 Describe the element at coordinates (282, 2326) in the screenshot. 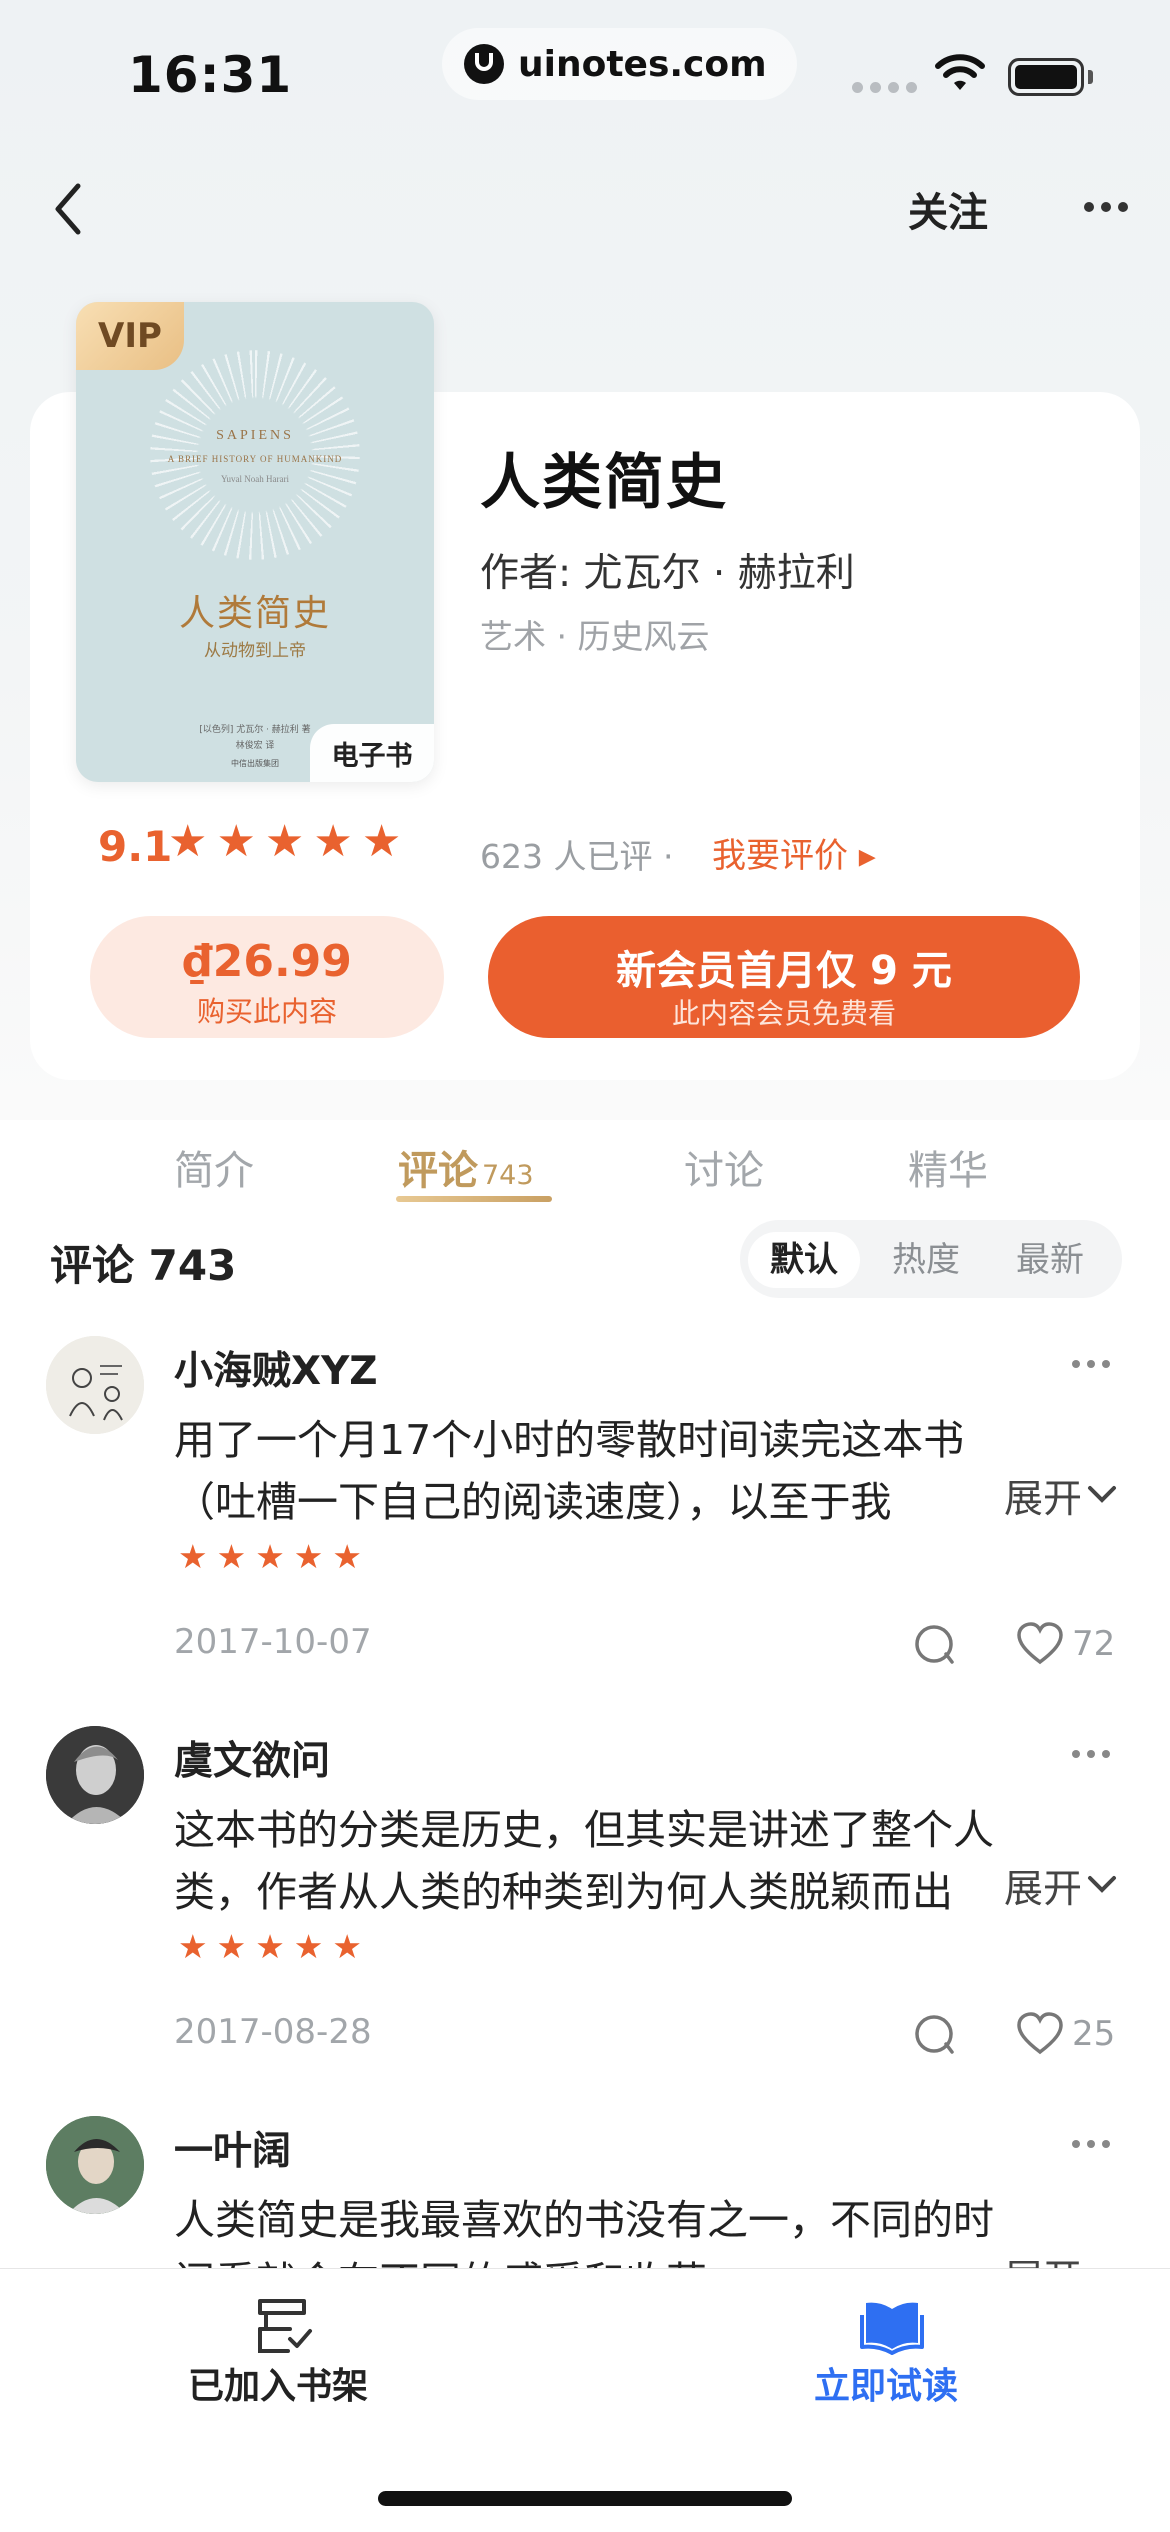

I see `bookshelf-icon` at that location.